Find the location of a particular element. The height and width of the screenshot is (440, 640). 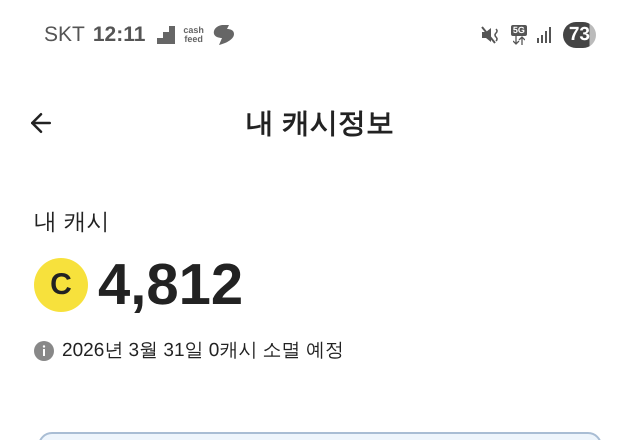

expiry-notice: 2026년 3월 31일 0캐시 소멸 예정 is located at coordinates (203, 350).